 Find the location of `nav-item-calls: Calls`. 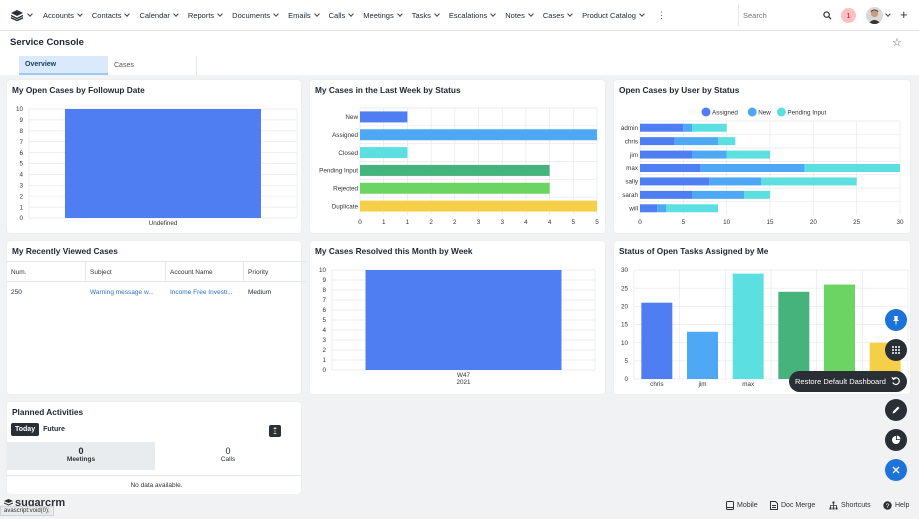

nav-item-calls: Calls is located at coordinates (341, 15).